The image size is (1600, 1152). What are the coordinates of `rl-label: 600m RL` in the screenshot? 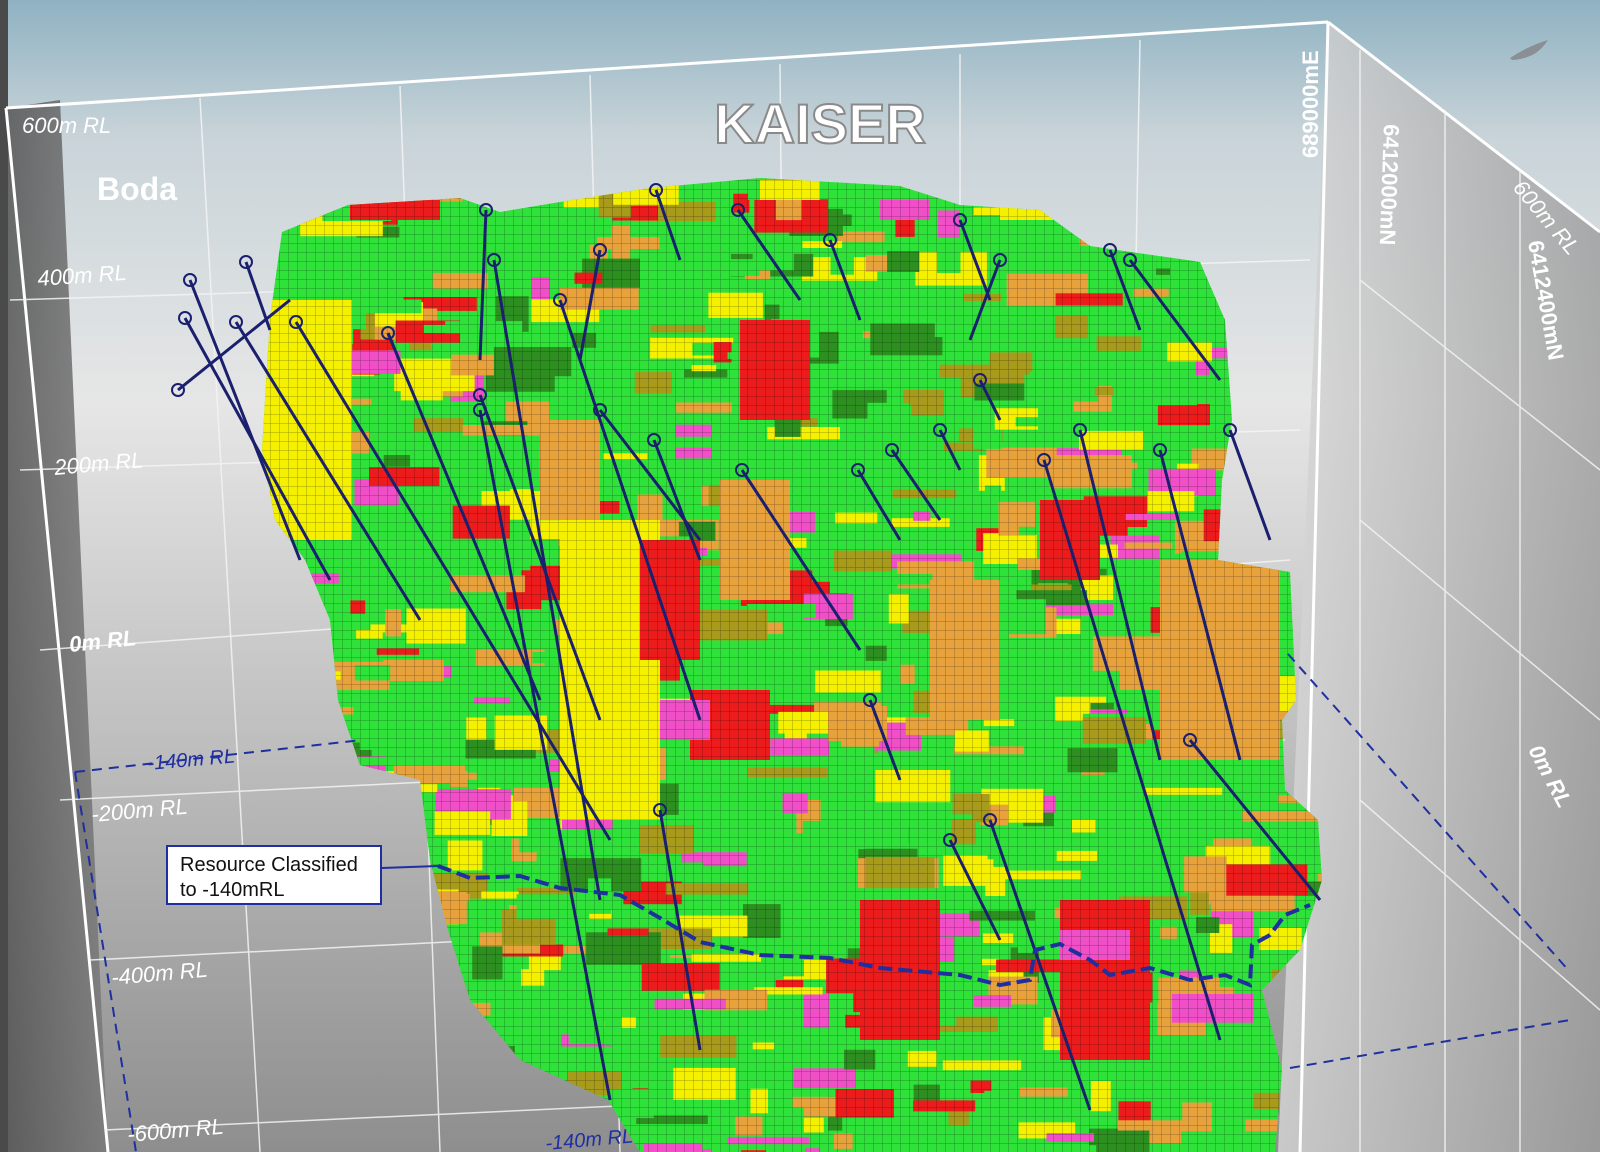 It's located at (66, 125).